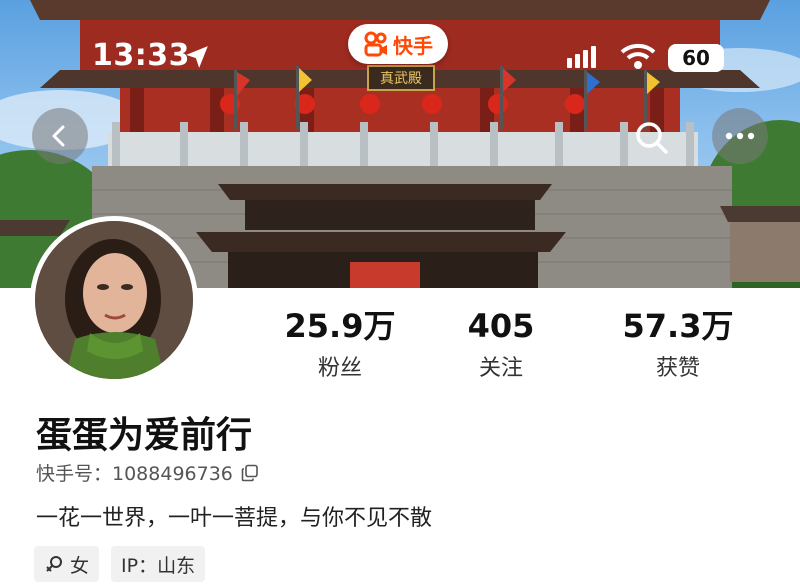 This screenshot has width=800, height=588. I want to click on stat-value: 405, so click(501, 326).